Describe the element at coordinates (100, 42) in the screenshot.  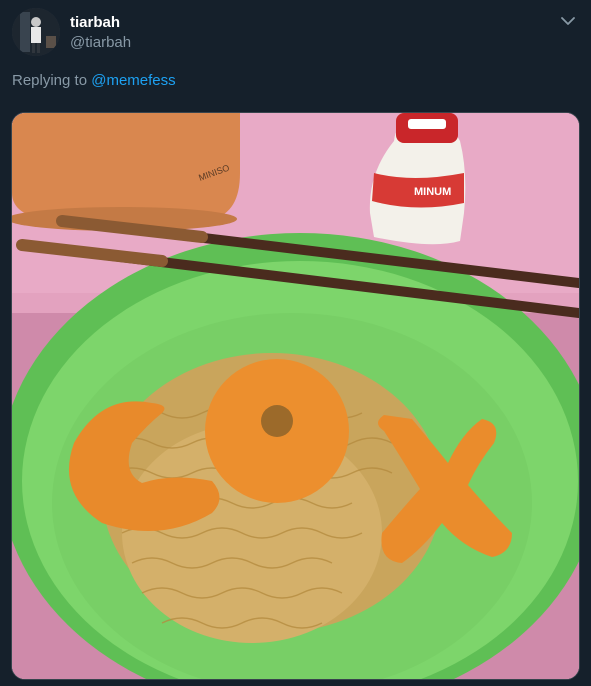
I see `user-handle: @tiarbah` at that location.